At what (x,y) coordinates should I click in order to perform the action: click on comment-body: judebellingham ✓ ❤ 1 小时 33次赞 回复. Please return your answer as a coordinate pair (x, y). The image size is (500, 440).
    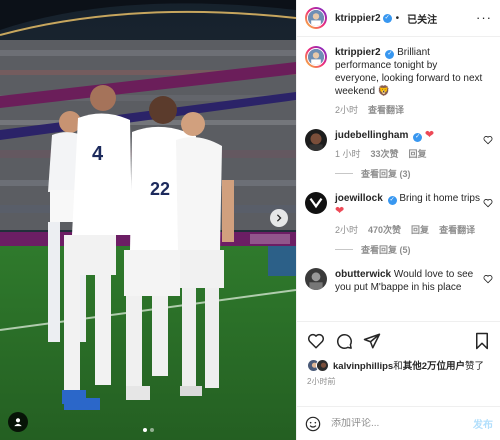
    Looking at the image, I should click on (414, 145).